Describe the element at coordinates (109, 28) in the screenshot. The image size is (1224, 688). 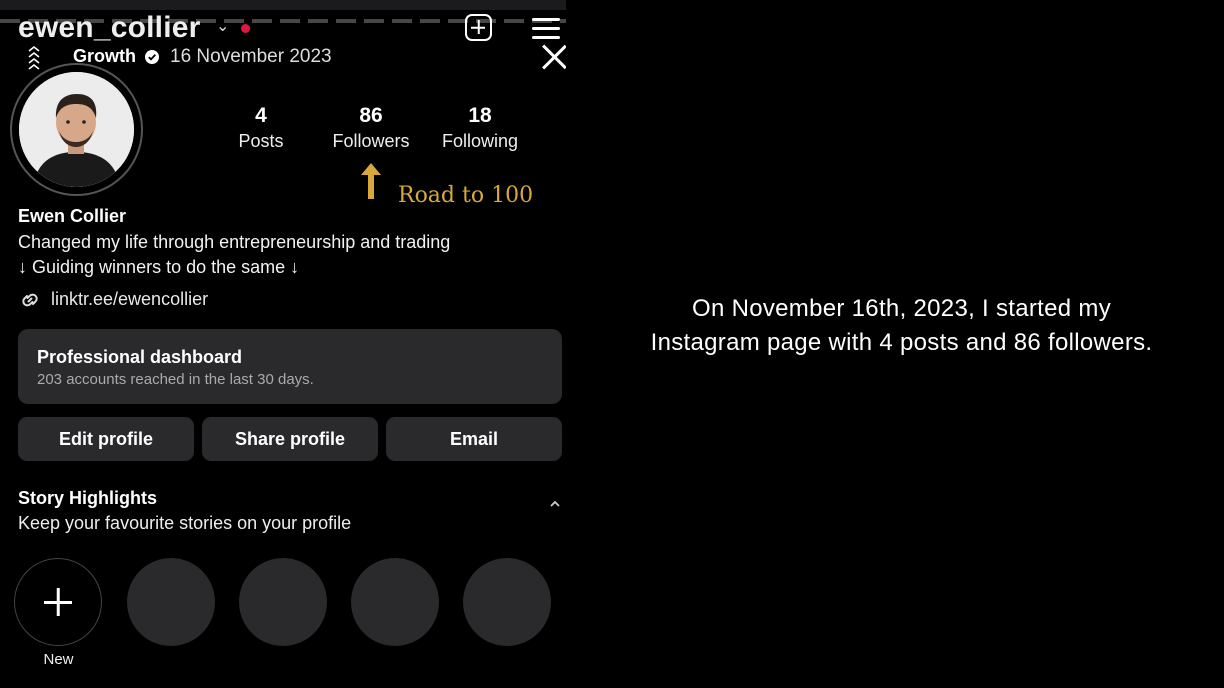
I see `profile-username: ewen_collier` at that location.